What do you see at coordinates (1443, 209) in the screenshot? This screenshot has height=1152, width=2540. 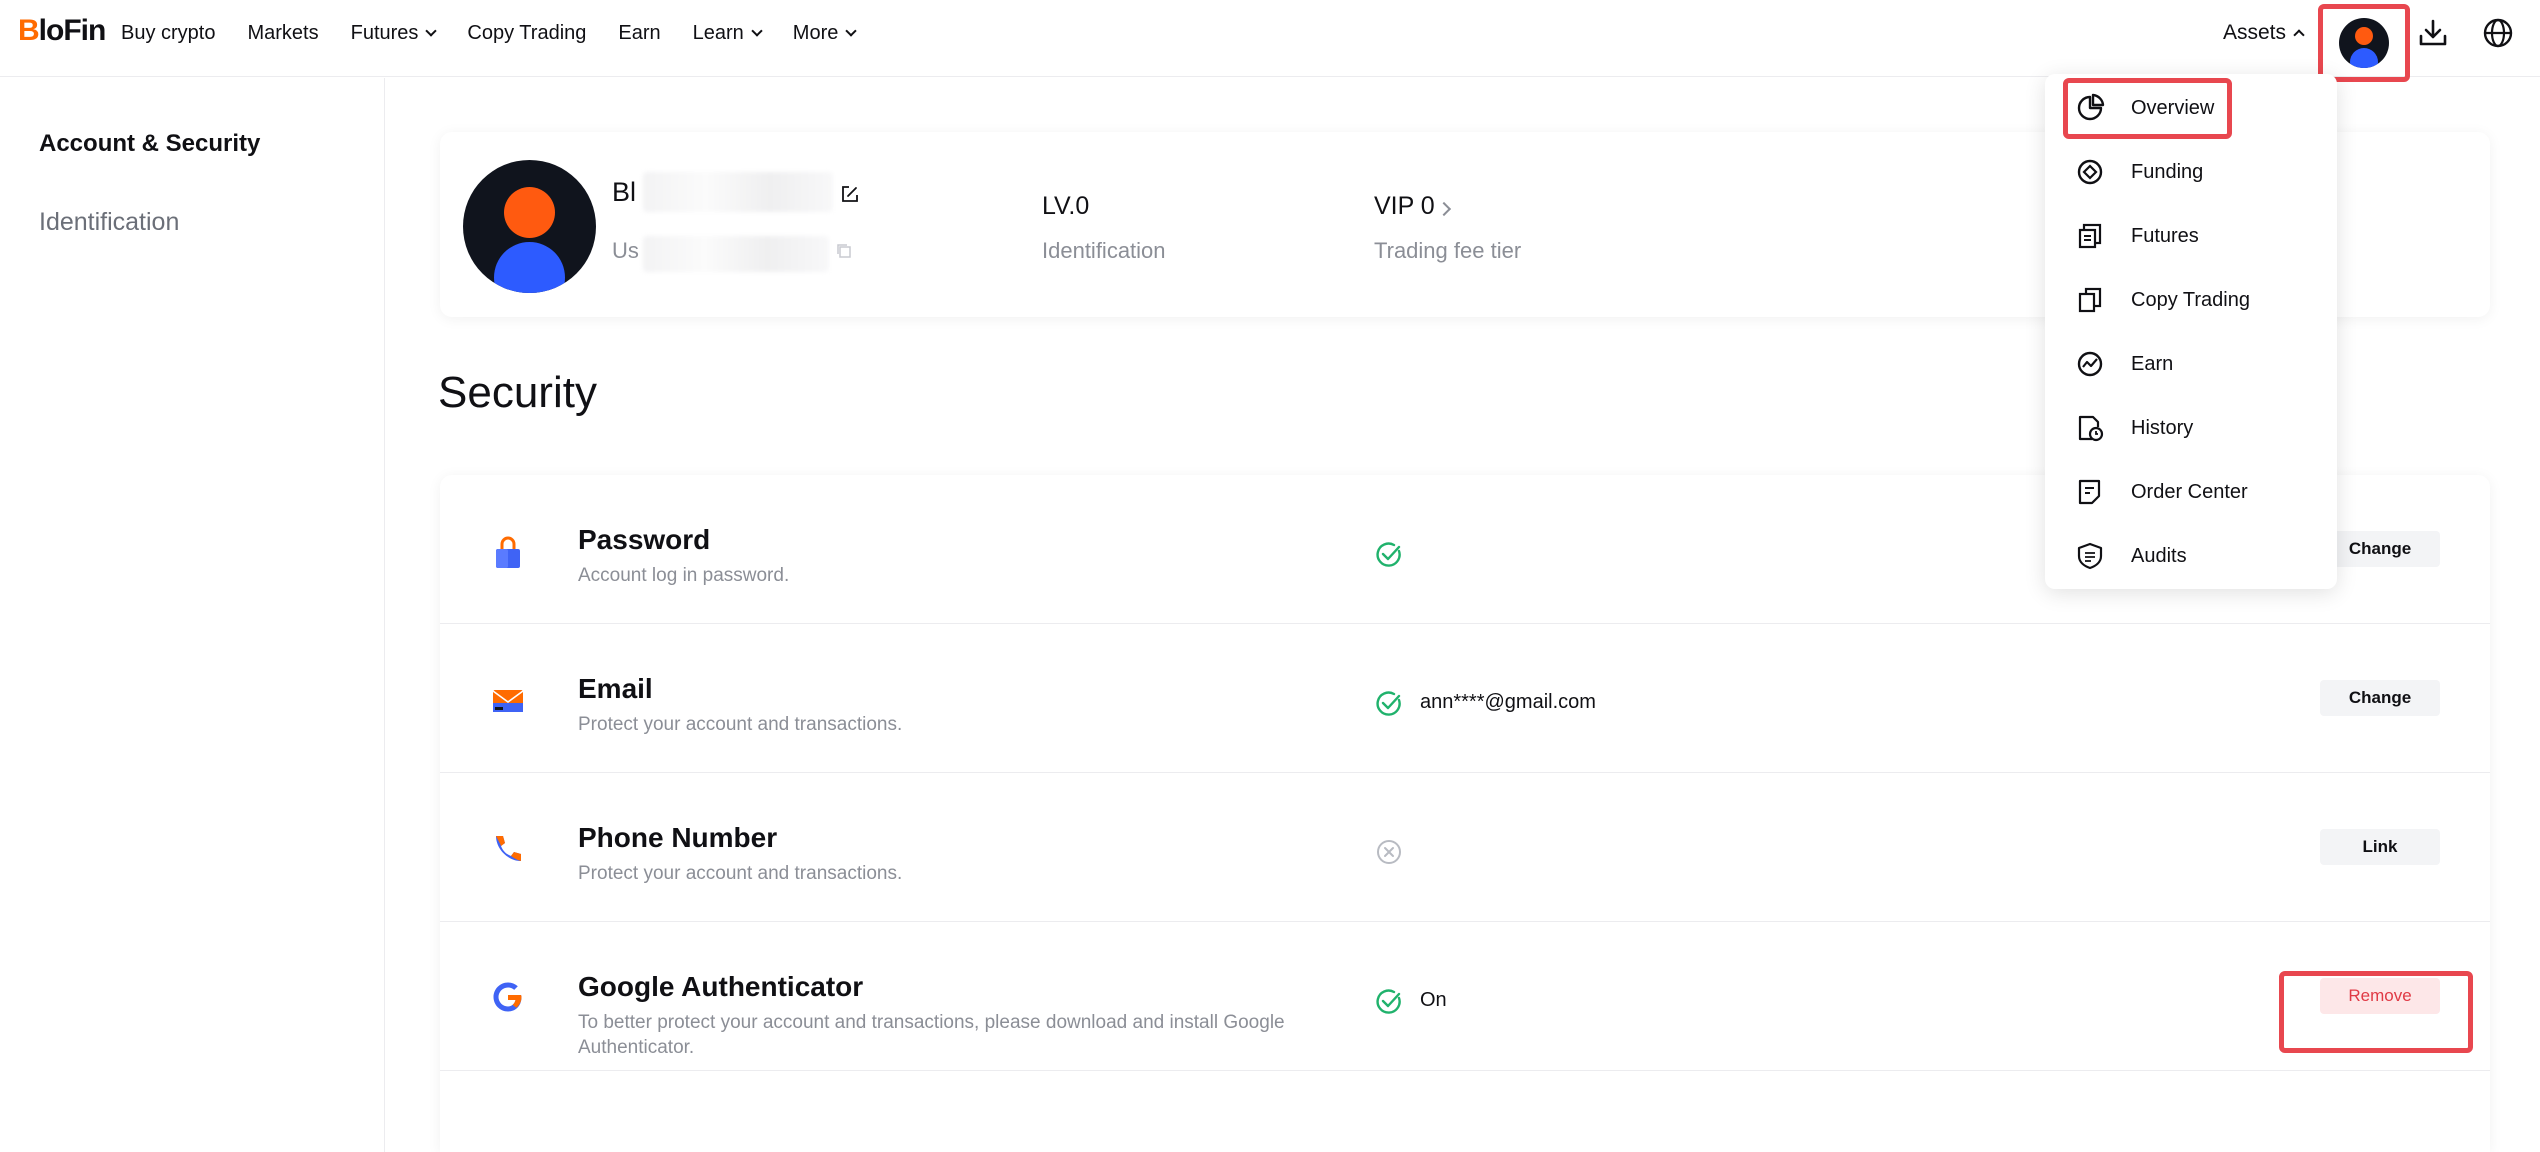 I see `chevron-right-icon` at bounding box center [1443, 209].